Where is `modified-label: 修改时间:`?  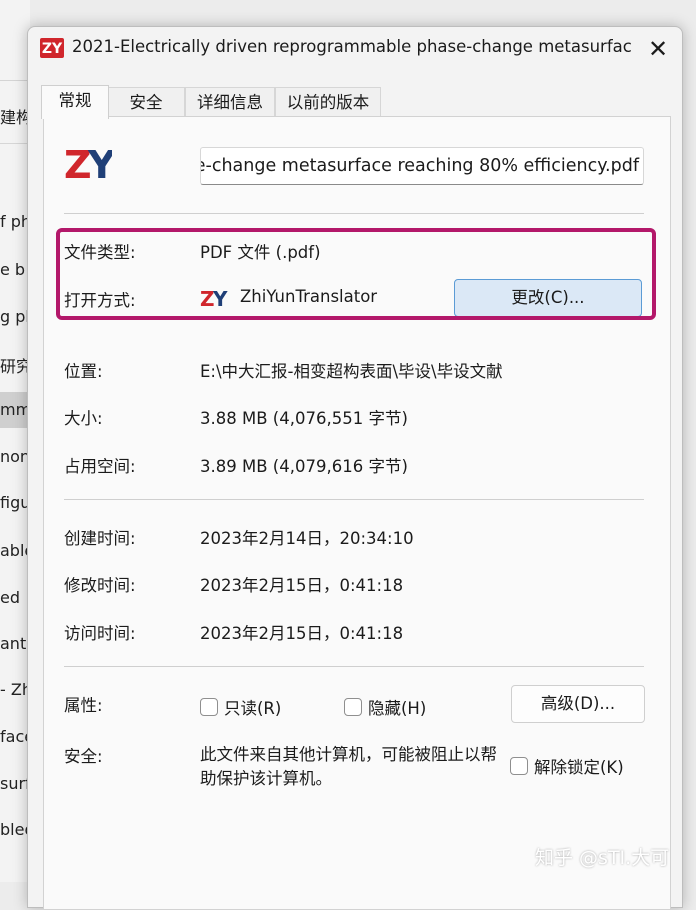 modified-label: 修改时间: is located at coordinates (100, 585).